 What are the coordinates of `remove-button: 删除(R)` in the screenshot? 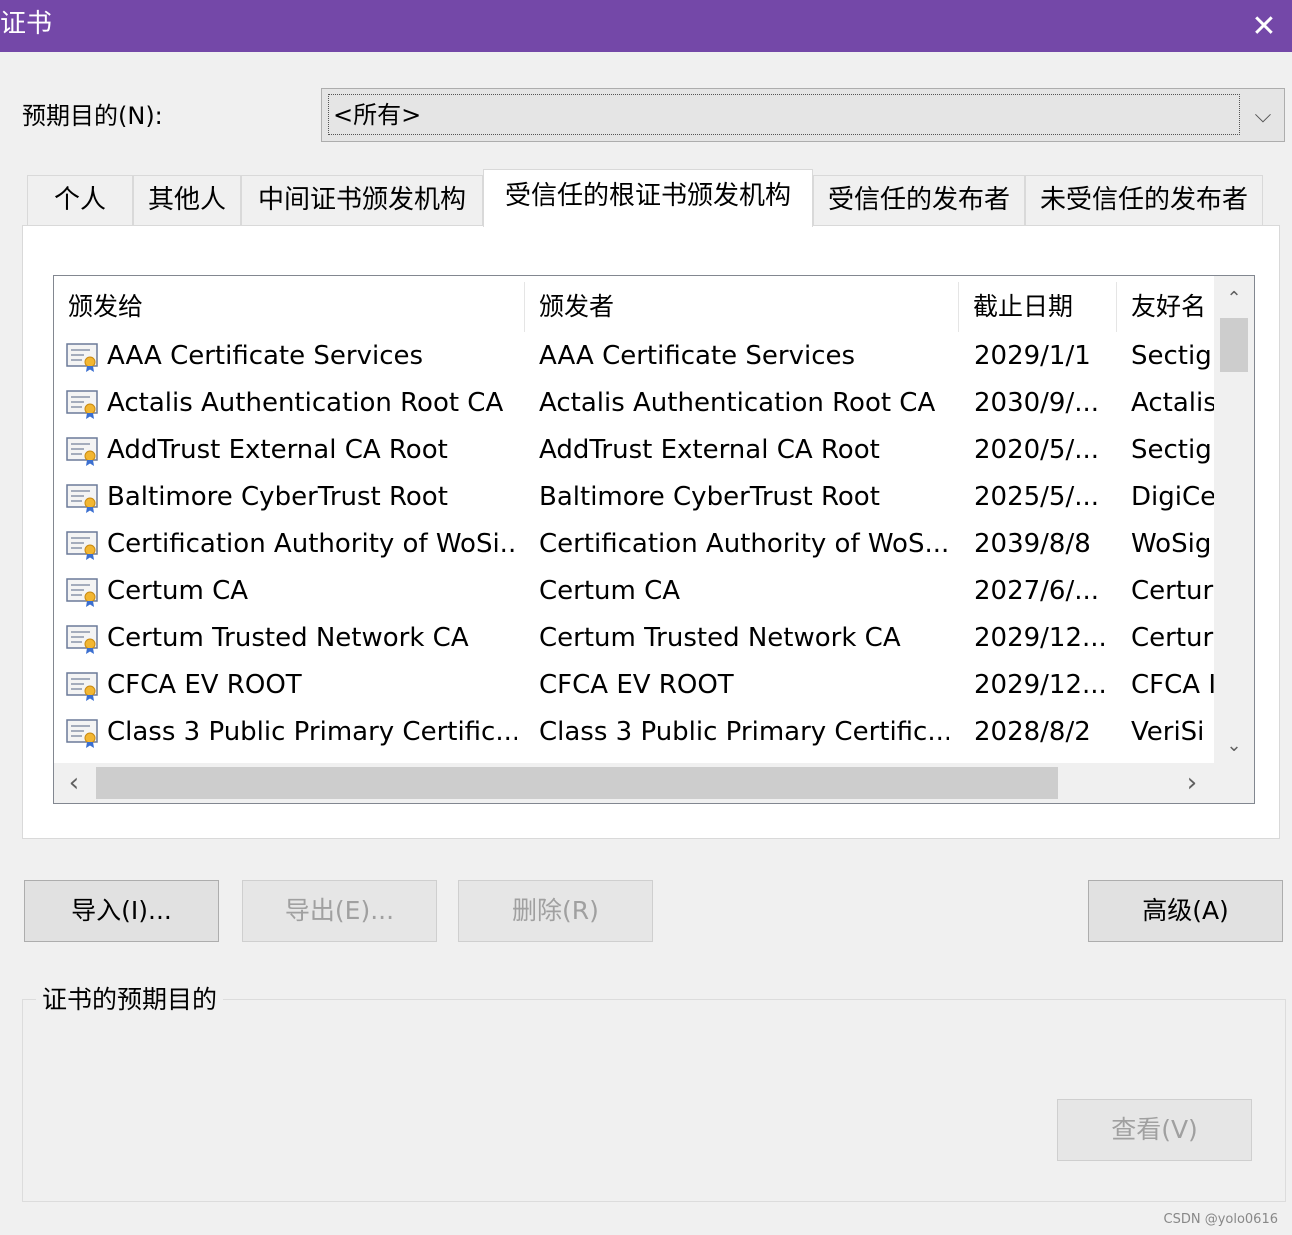 It's located at (555, 911).